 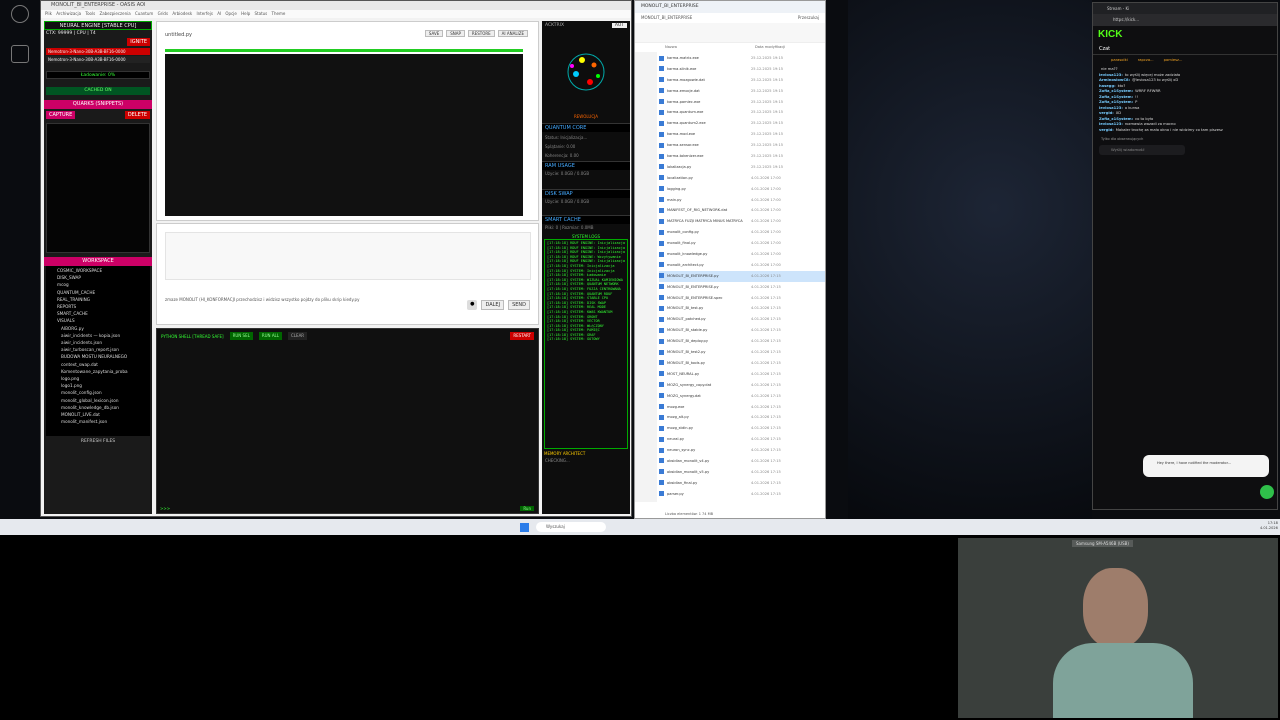 I want to click on file-row: karma-quantum.exe 25.12.2025 19:15, so click(x=742, y=112).